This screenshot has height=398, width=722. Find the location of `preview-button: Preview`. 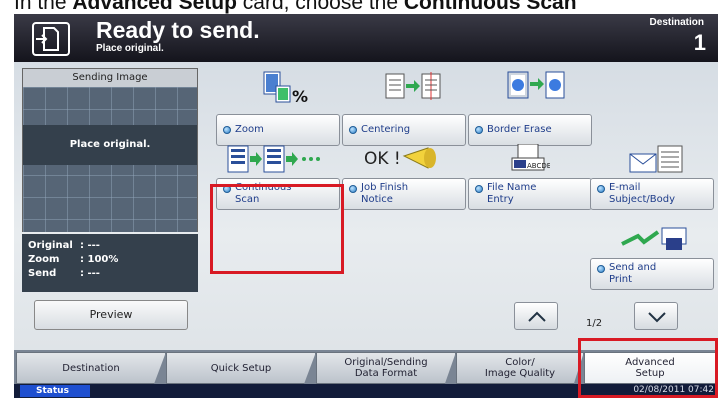

preview-button: Preview is located at coordinates (111, 315).